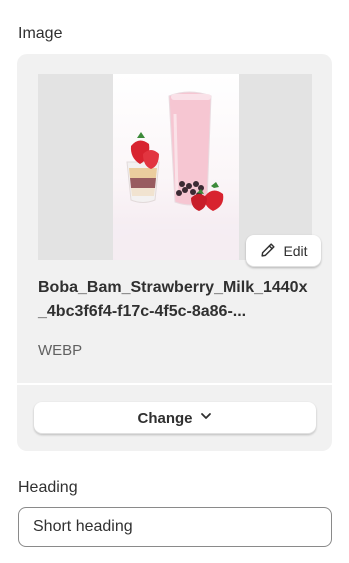 This screenshot has height=563, width=349. I want to click on product-photo-illustration, so click(176, 175).